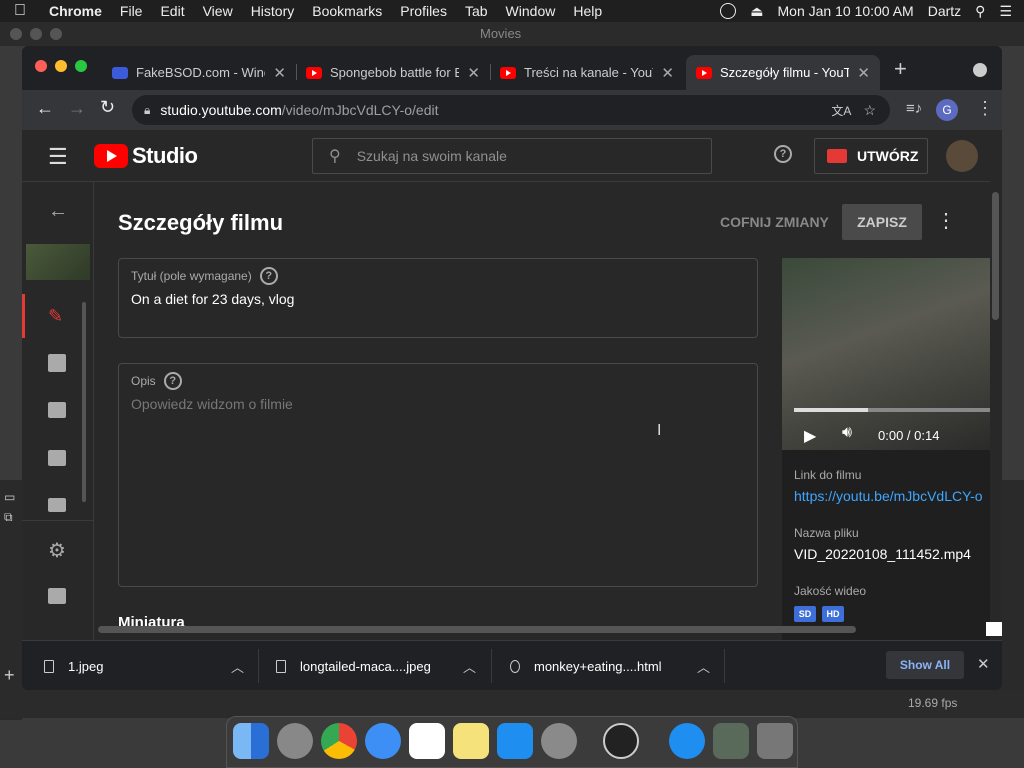 The height and width of the screenshot is (768, 1024). Describe the element at coordinates (131, 11) in the screenshot. I see `menu-file: File` at that location.